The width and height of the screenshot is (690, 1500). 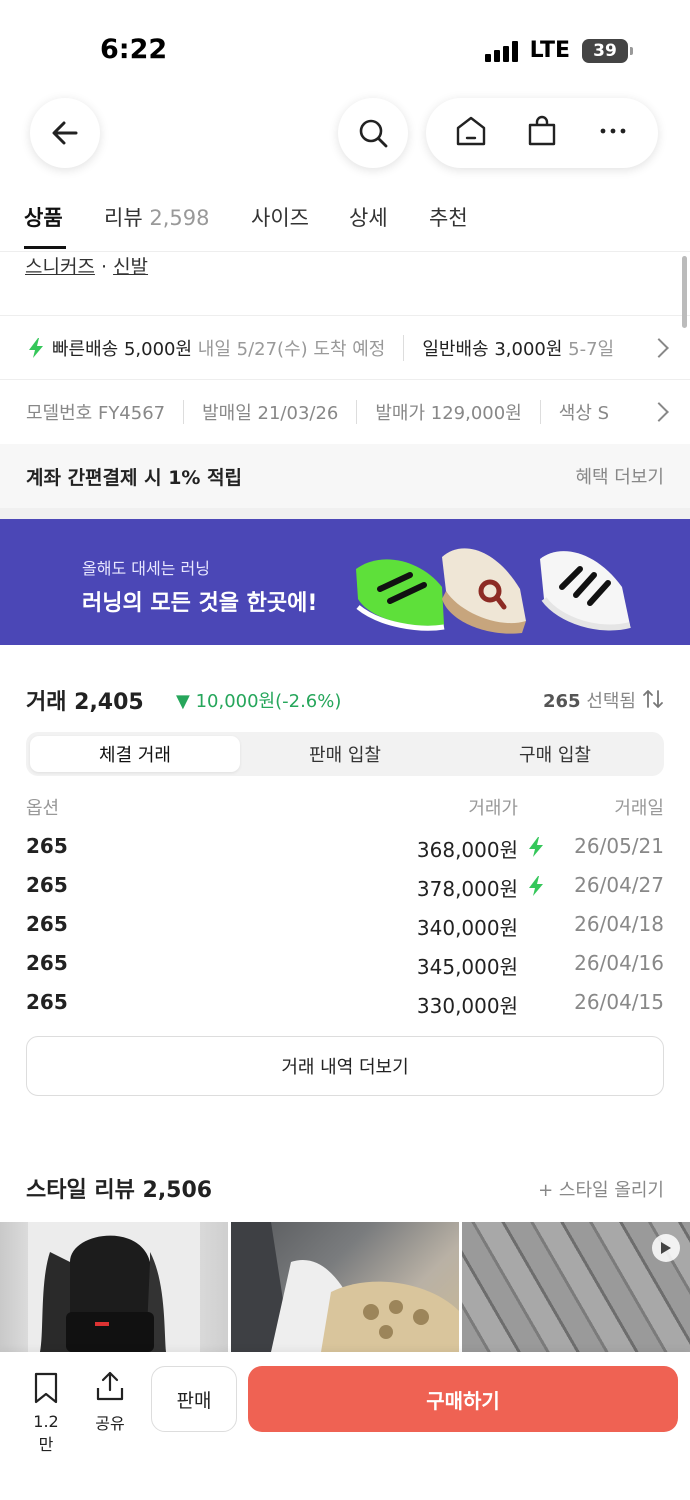 What do you see at coordinates (46, 1413) in the screenshot?
I see `bookmark-button: 1.2만` at bounding box center [46, 1413].